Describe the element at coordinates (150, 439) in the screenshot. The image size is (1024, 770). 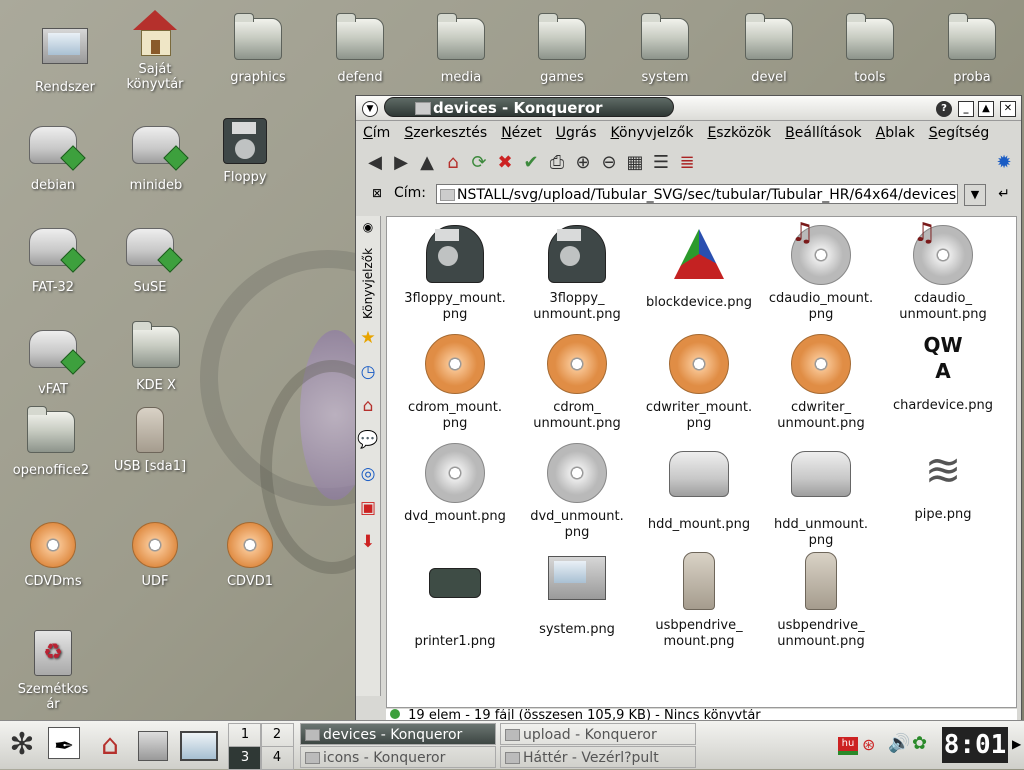
I see `desktop-icon-usb-sda1-: USB [sda1]` at that location.